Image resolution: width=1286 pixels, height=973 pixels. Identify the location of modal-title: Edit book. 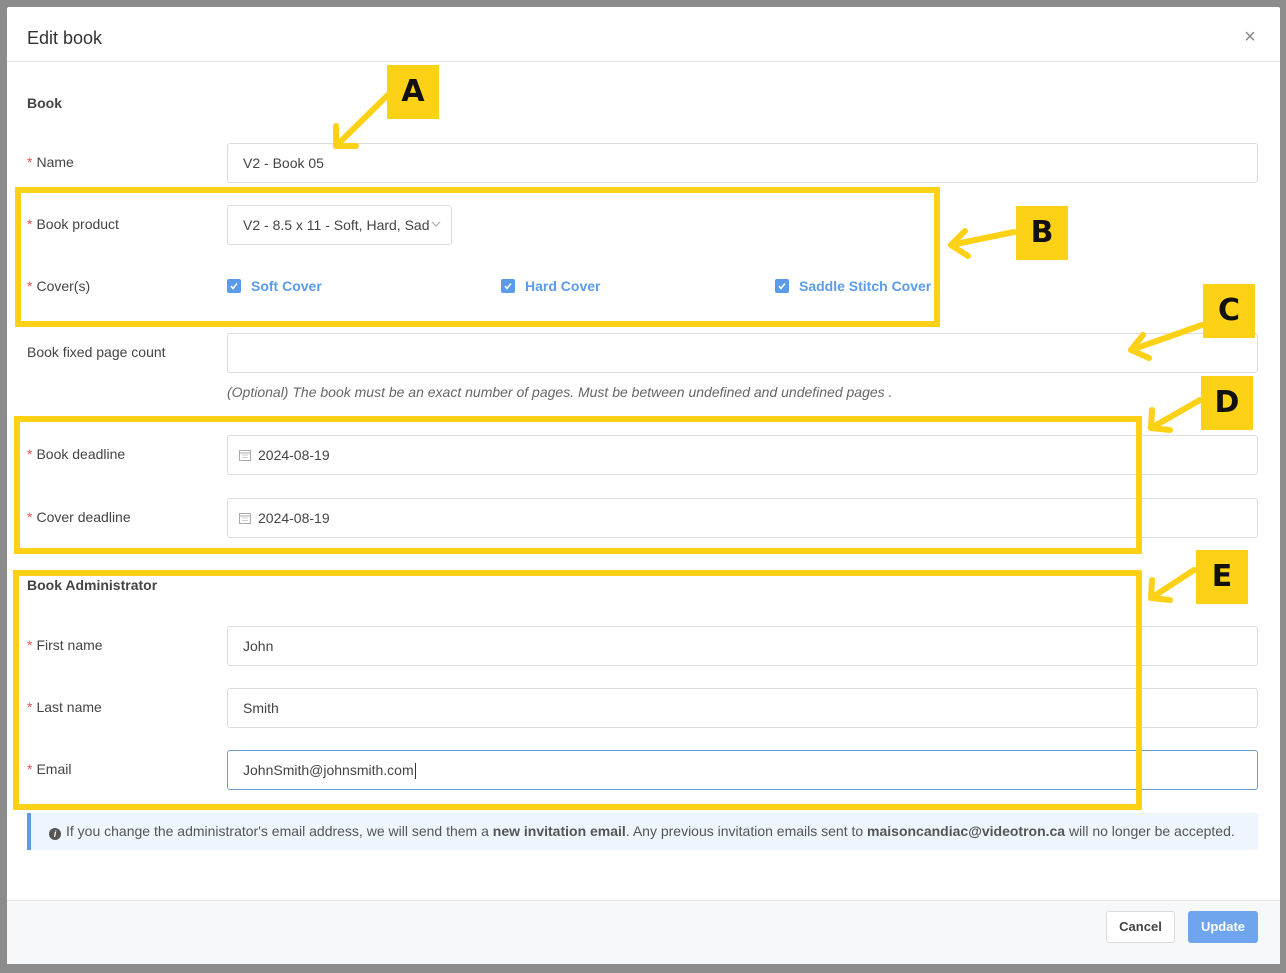
(65, 38).